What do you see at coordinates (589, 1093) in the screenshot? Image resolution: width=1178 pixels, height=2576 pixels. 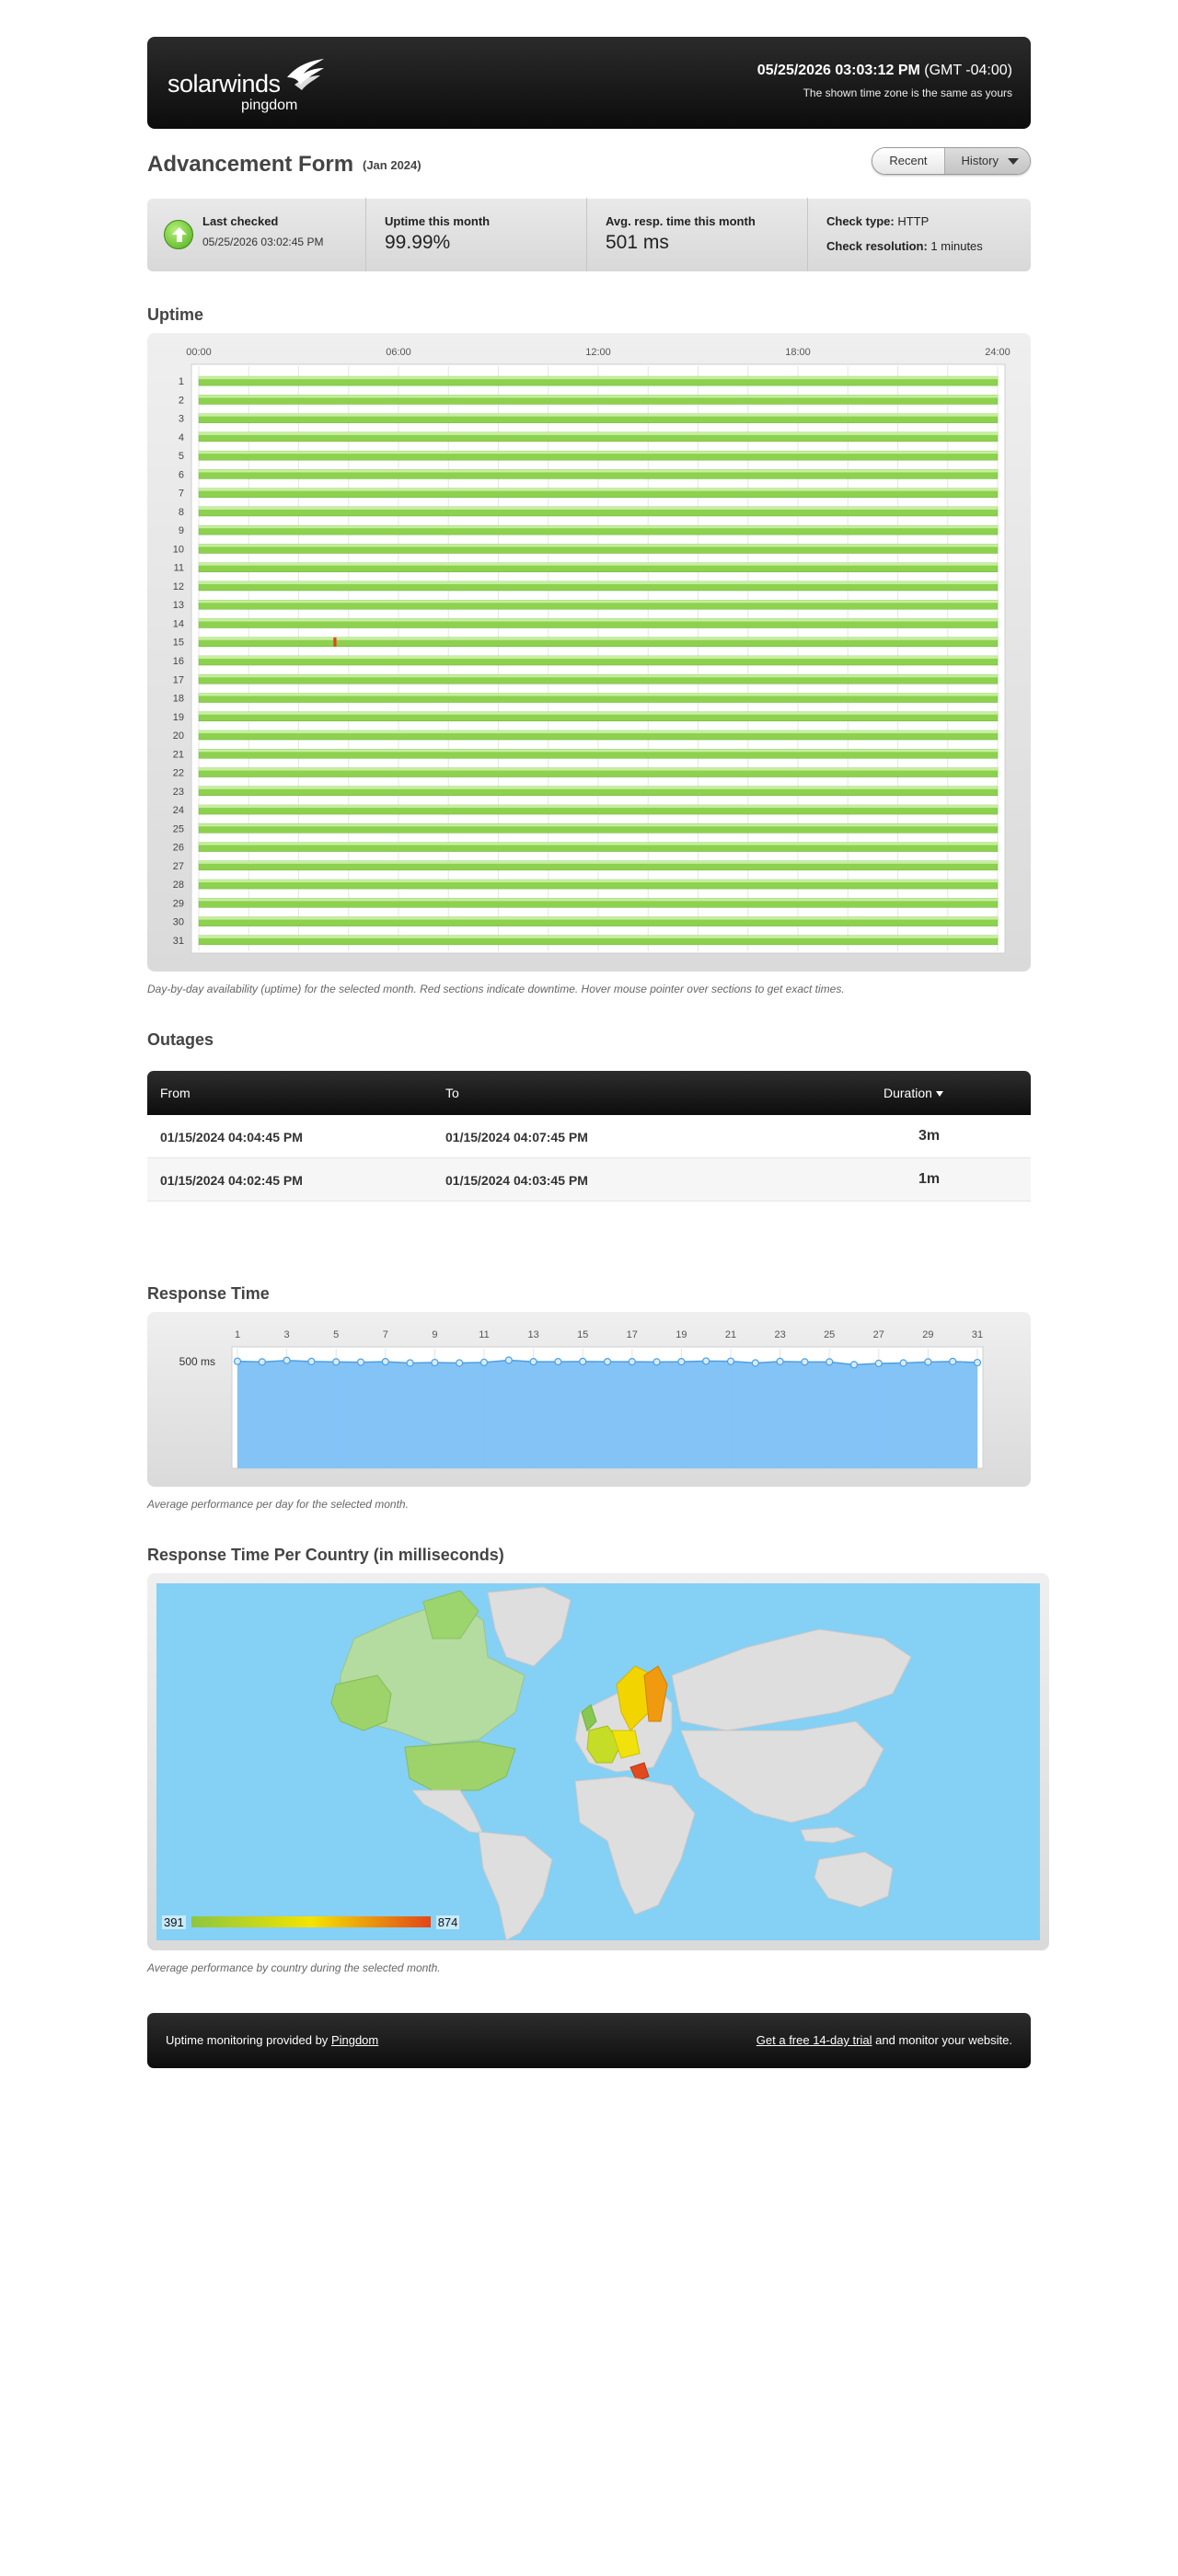 I see `outages-header-row: From To Duration` at bounding box center [589, 1093].